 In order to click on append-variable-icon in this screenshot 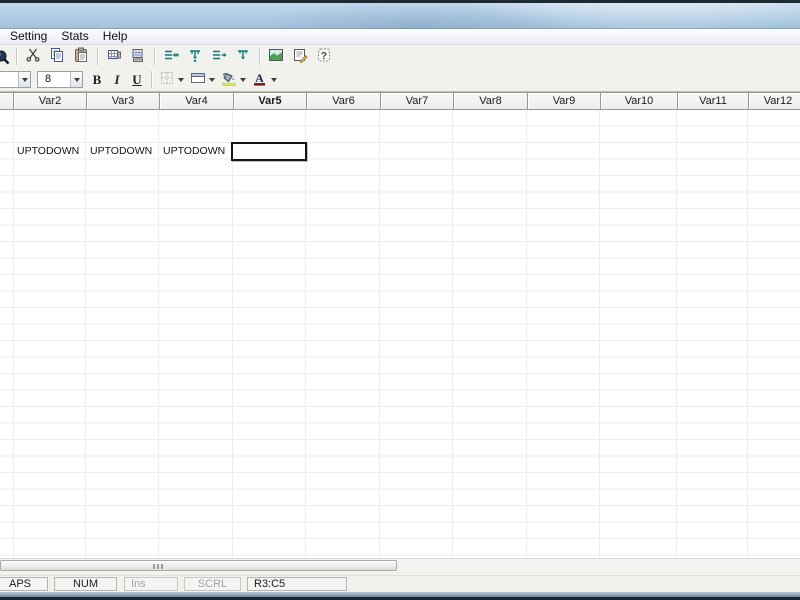, I will do `click(219, 56)`.